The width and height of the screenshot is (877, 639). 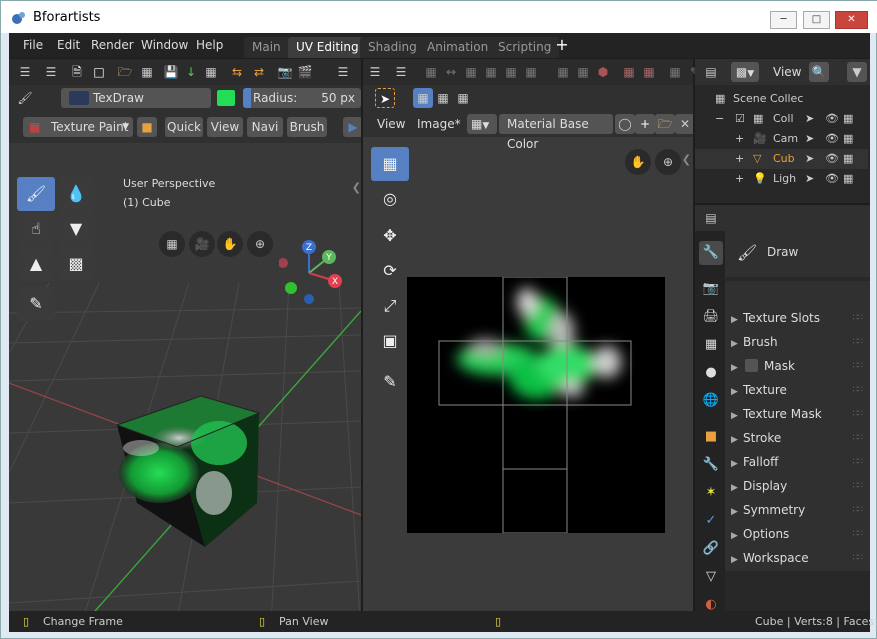 What do you see at coordinates (401, 72) in the screenshot?
I see `hamburger-menu-icon-4: ☰` at bounding box center [401, 72].